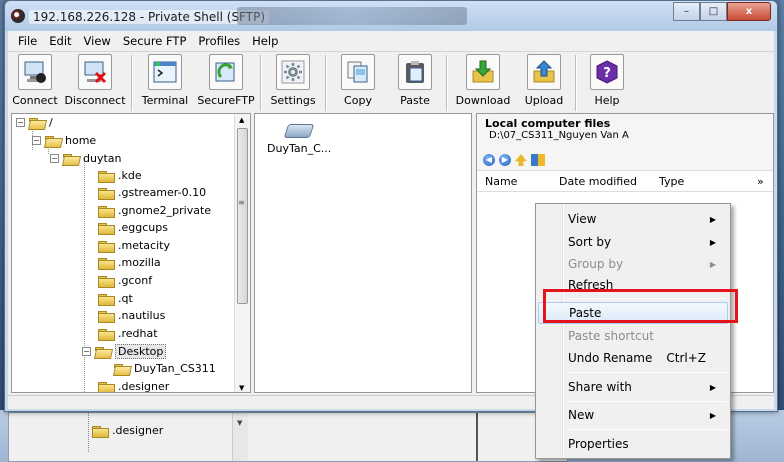  I want to click on tree-item-label: .nautilus, so click(142, 315).